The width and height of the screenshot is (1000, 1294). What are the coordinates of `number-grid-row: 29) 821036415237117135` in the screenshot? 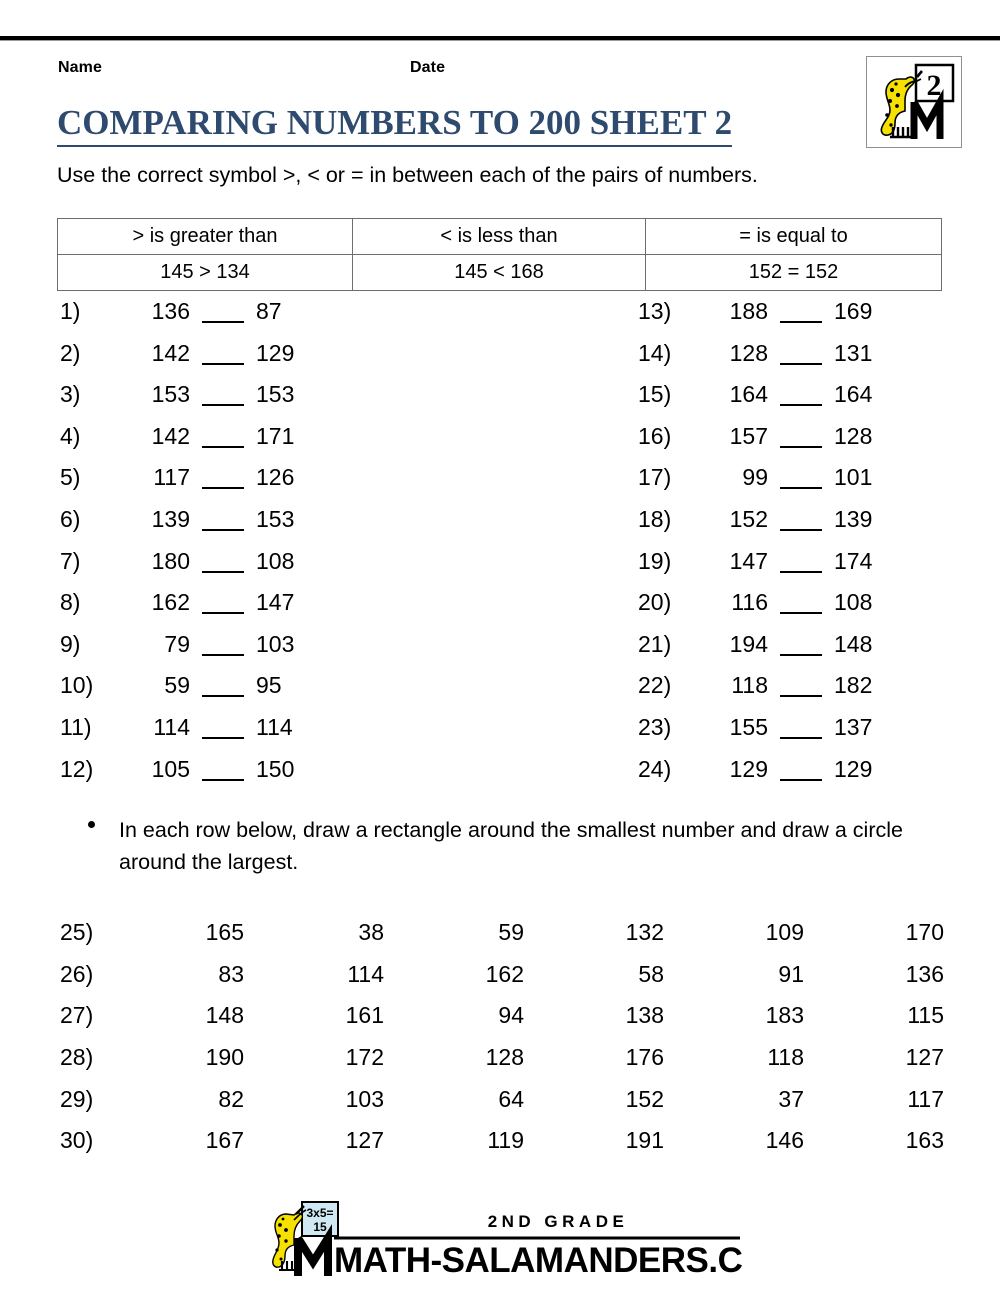 It's located at (530, 1099).